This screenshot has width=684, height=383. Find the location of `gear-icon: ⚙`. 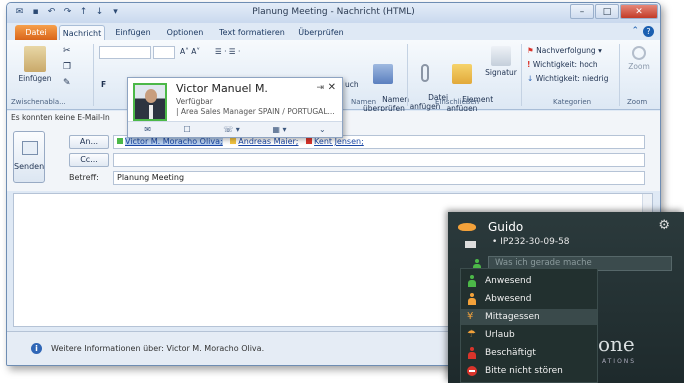

gear-icon: ⚙ is located at coordinates (664, 225).